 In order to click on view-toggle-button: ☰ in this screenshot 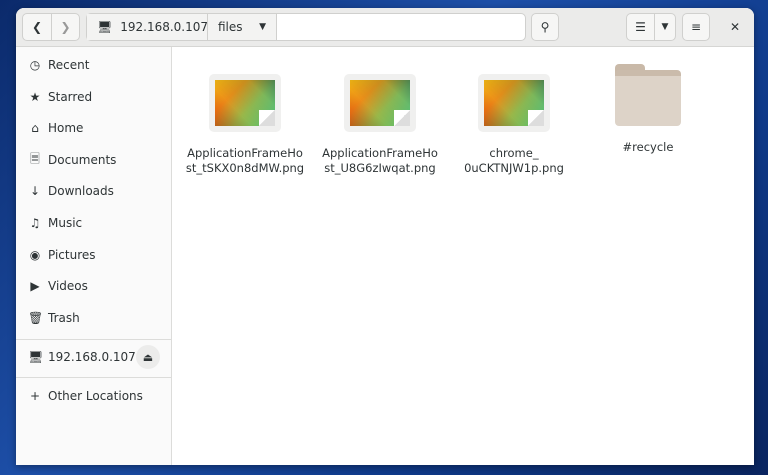, I will do `click(640, 27)`.